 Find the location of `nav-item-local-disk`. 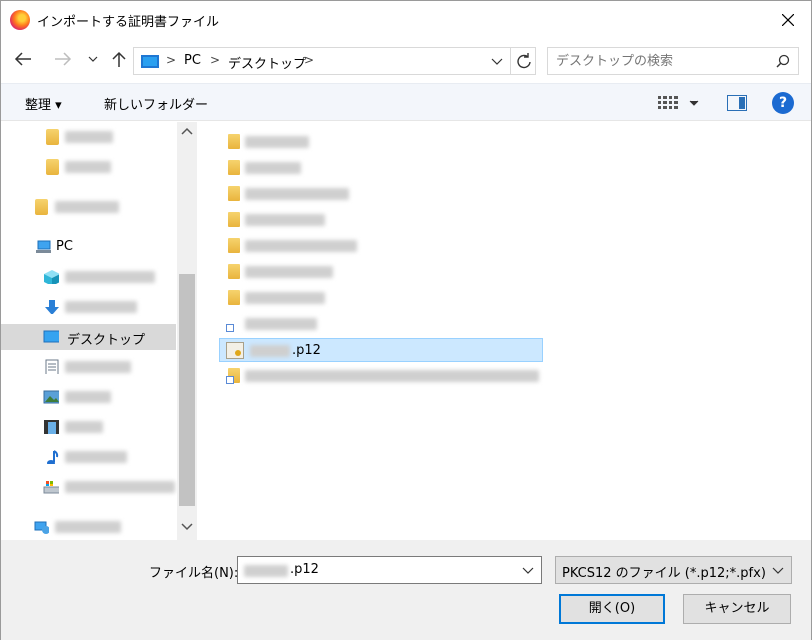

nav-item-local-disk is located at coordinates (88, 487).